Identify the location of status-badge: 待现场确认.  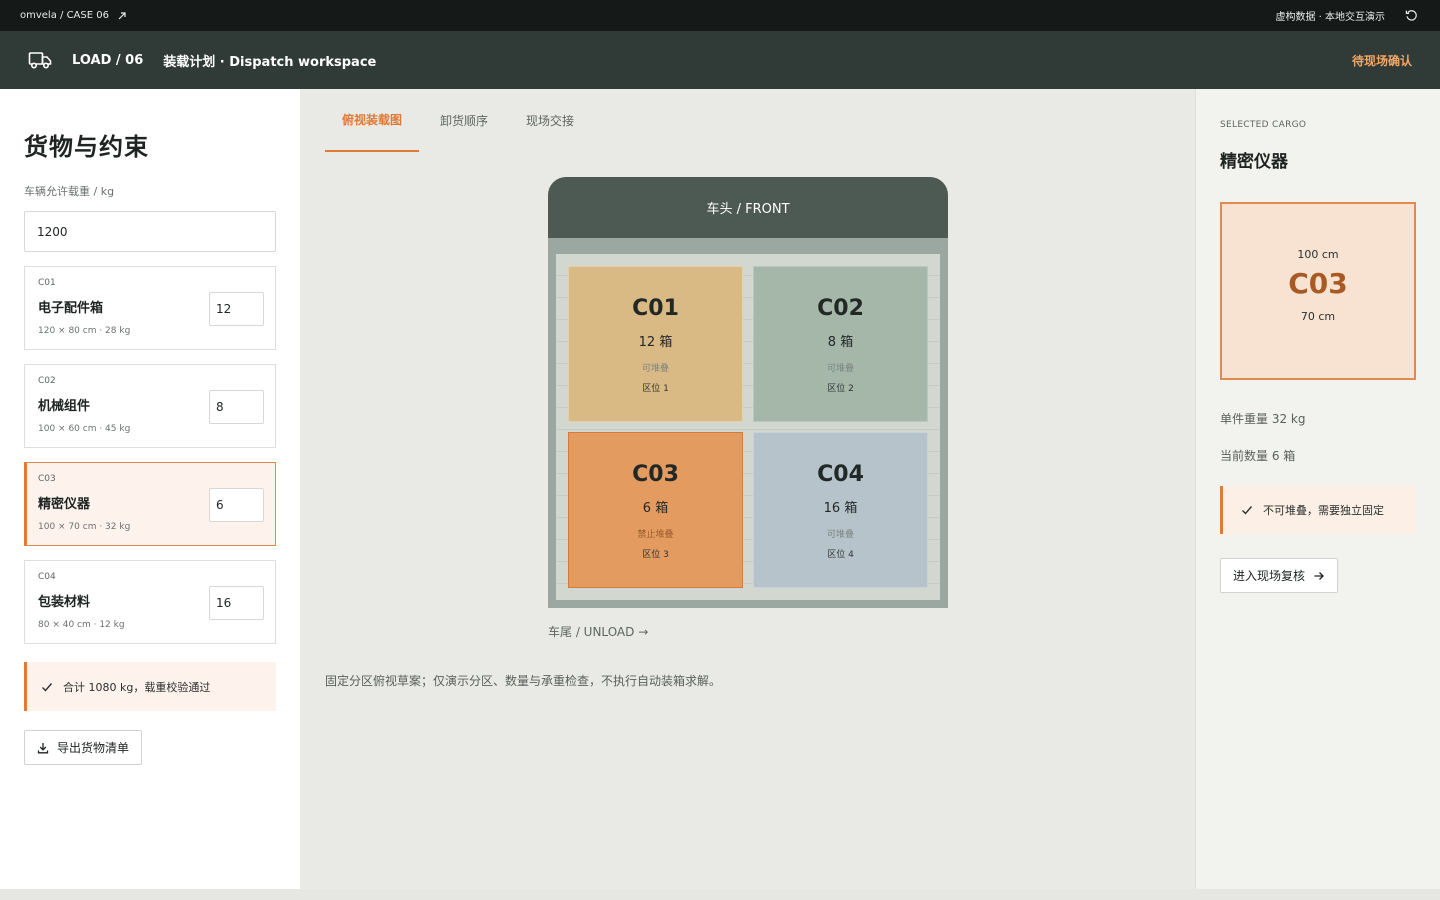
(1381, 60).